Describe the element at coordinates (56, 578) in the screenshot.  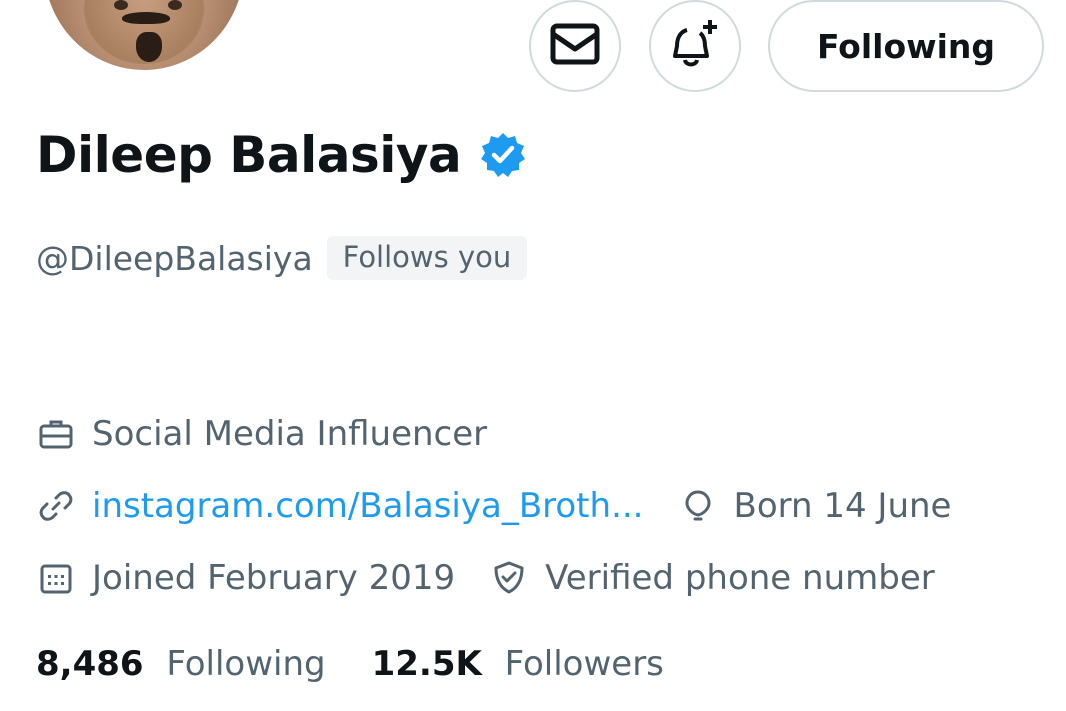
I see `calendar-icon` at that location.